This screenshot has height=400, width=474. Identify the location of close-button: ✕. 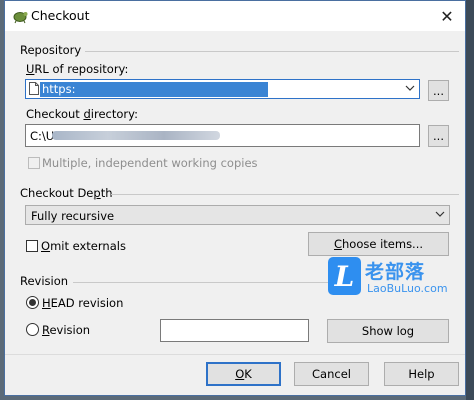
(447, 16).